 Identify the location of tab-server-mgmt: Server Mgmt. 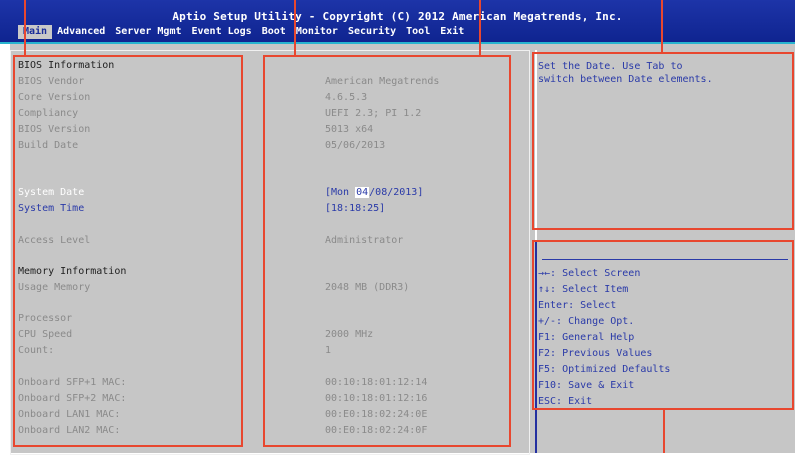
(148, 32).